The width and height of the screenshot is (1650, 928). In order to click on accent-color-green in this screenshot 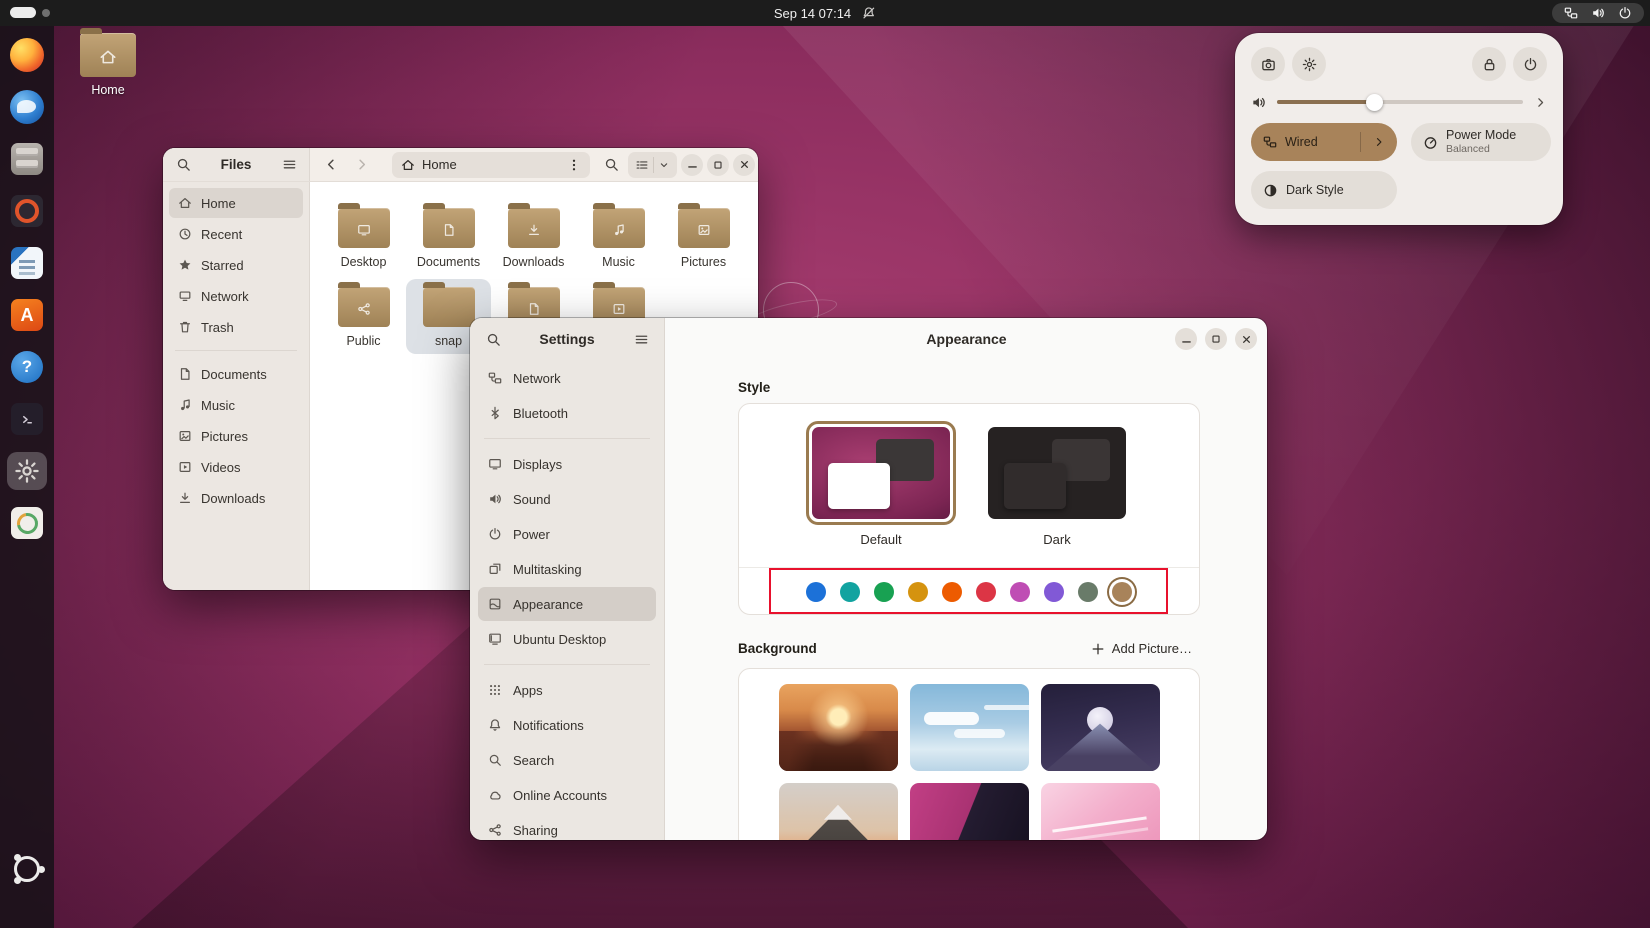, I will do `click(884, 591)`.